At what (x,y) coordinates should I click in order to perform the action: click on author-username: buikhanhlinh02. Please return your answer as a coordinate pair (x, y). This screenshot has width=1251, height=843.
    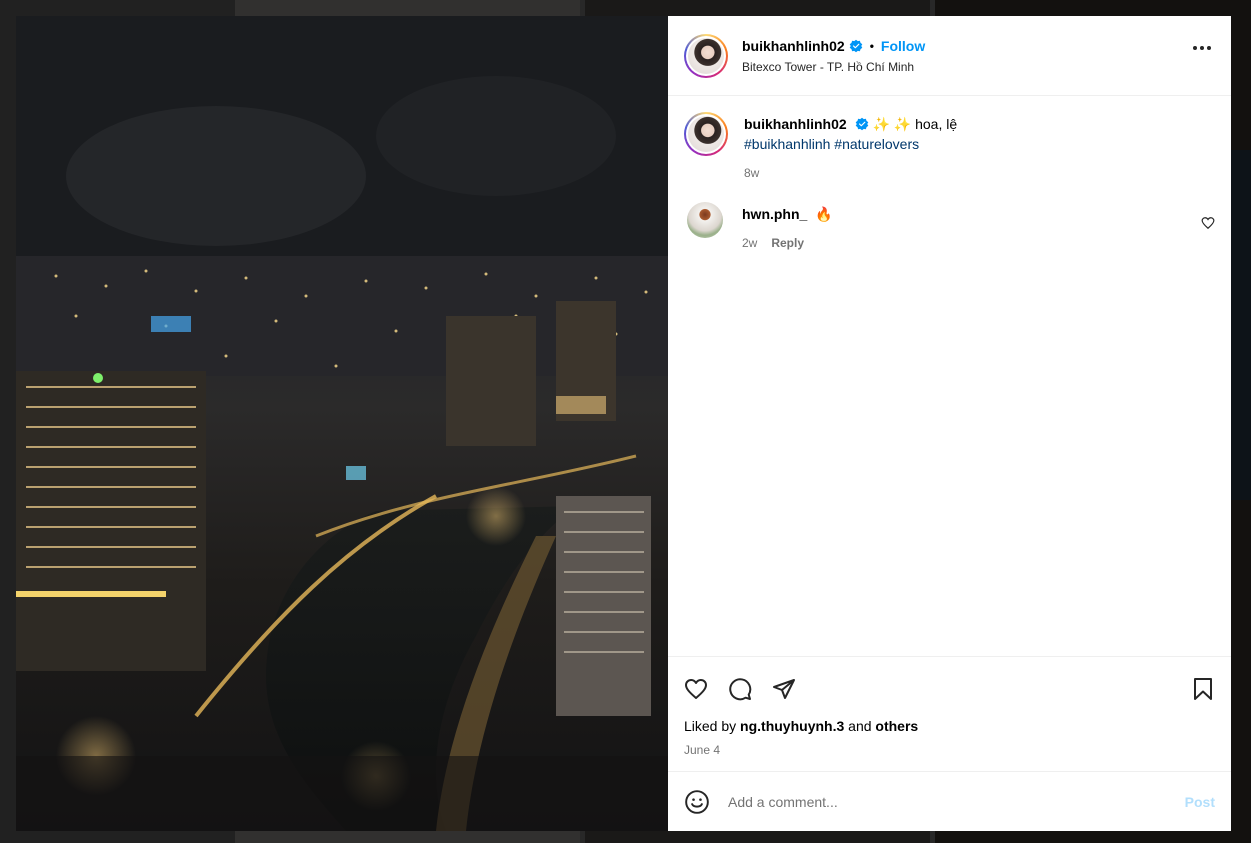
    Looking at the image, I should click on (793, 46).